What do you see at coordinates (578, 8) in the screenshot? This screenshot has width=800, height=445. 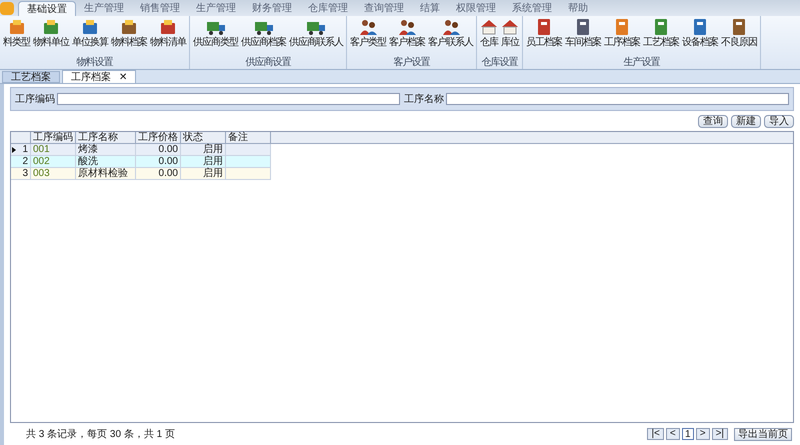 I see `ribbon-tab: 帮助` at bounding box center [578, 8].